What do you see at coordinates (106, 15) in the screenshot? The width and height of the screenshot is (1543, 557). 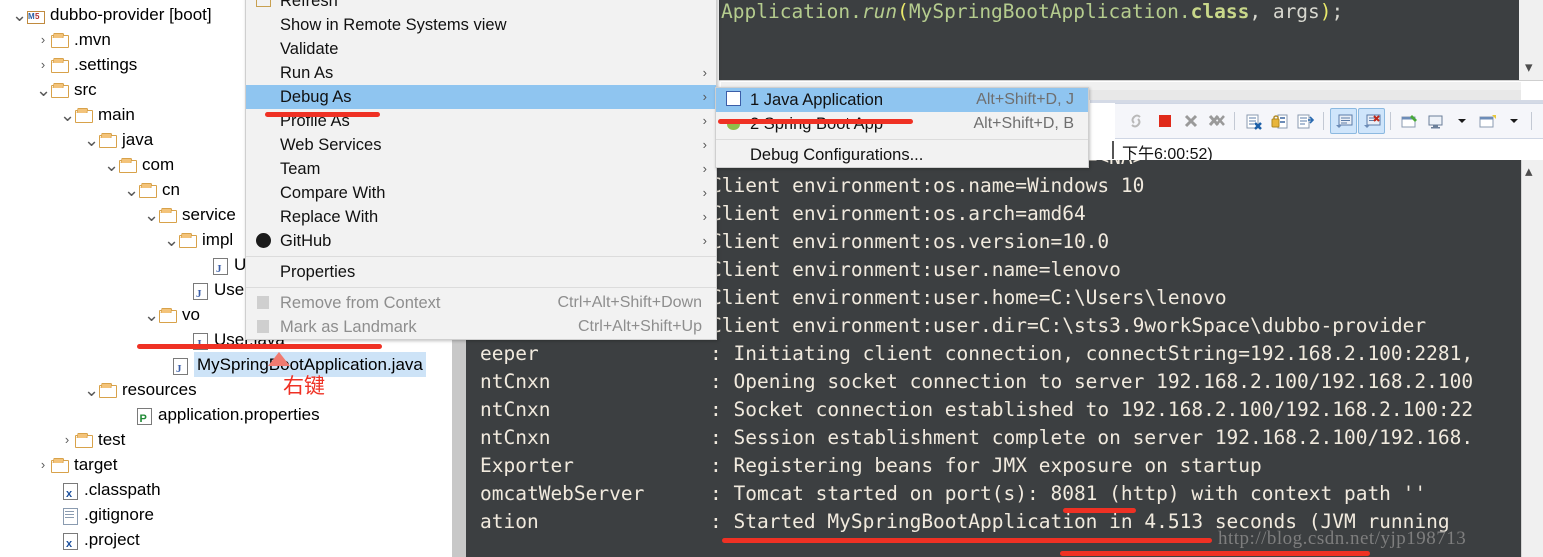 I see `tree-item: ⌄ 5 dubbo-provider [boot]` at bounding box center [106, 15].